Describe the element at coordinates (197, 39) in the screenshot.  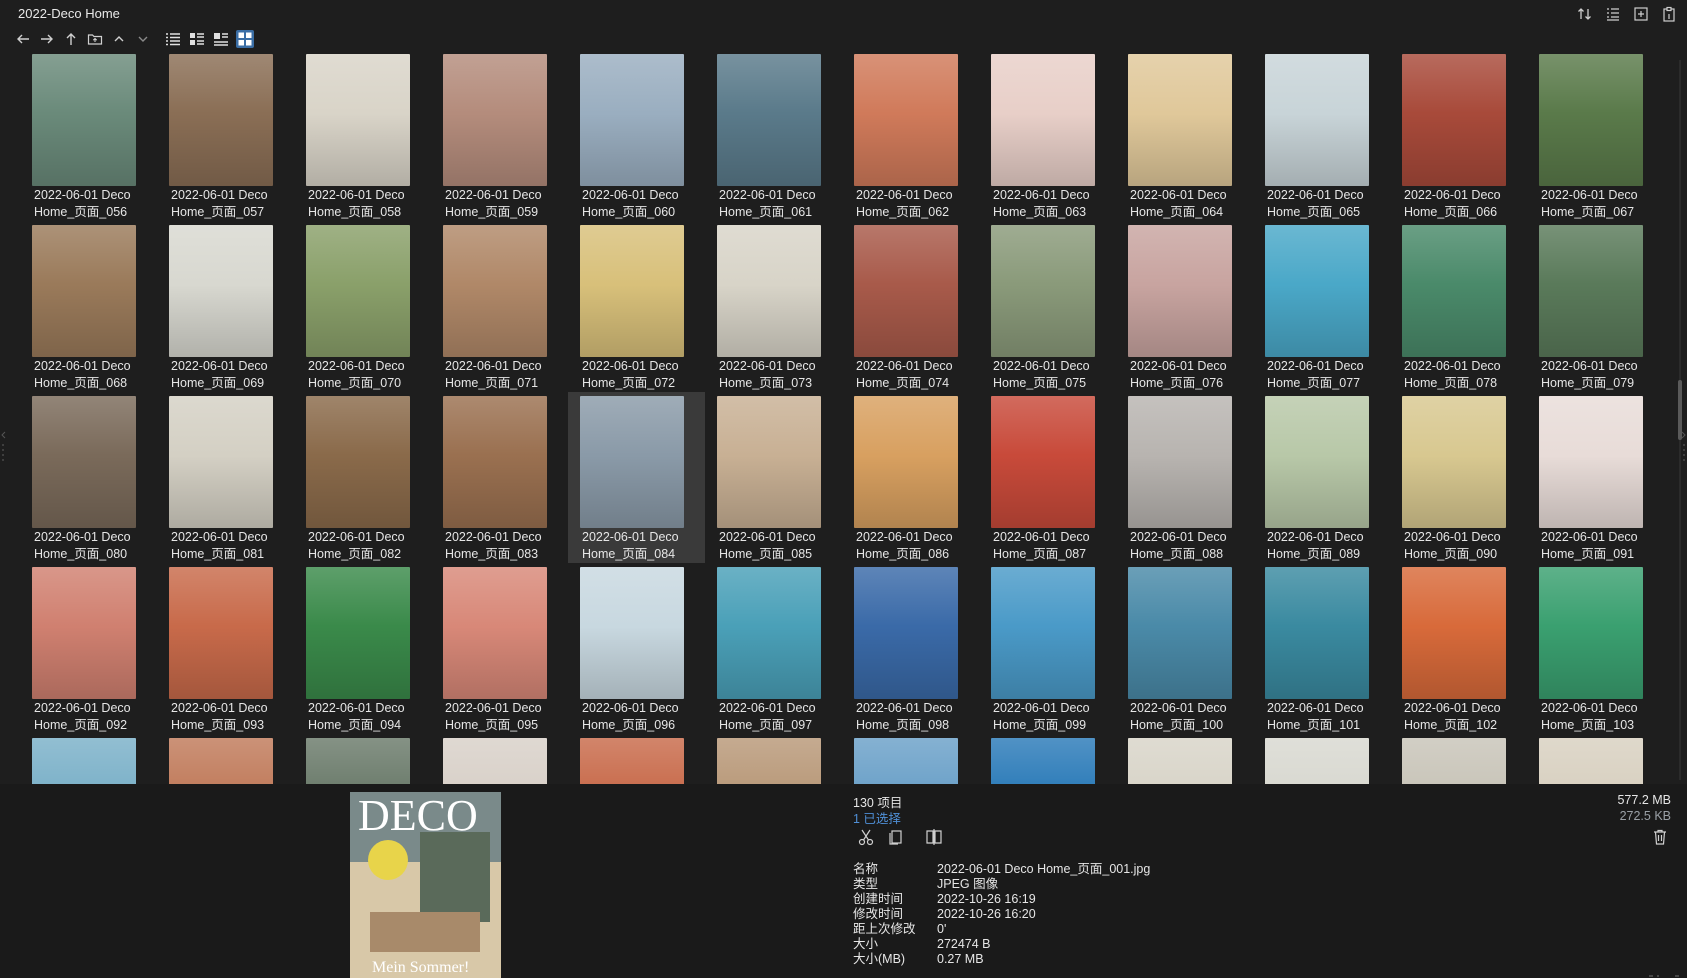
I see `view-details-icon` at that location.